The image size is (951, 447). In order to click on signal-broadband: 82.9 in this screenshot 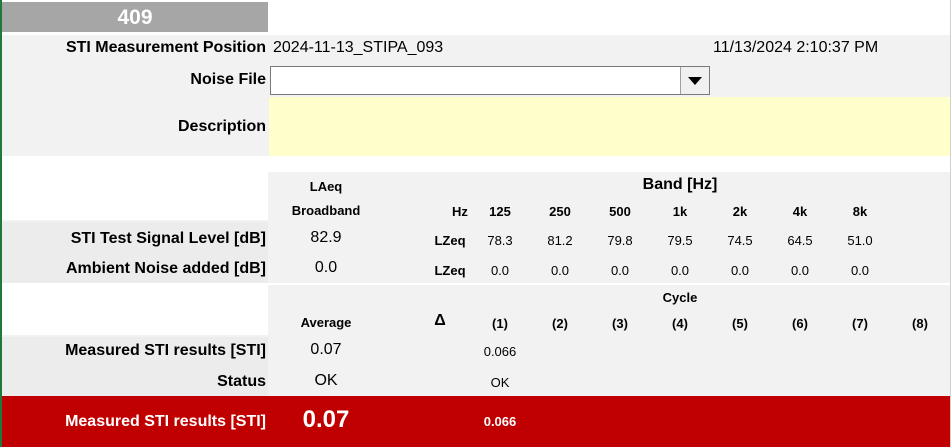, I will do `click(326, 237)`.